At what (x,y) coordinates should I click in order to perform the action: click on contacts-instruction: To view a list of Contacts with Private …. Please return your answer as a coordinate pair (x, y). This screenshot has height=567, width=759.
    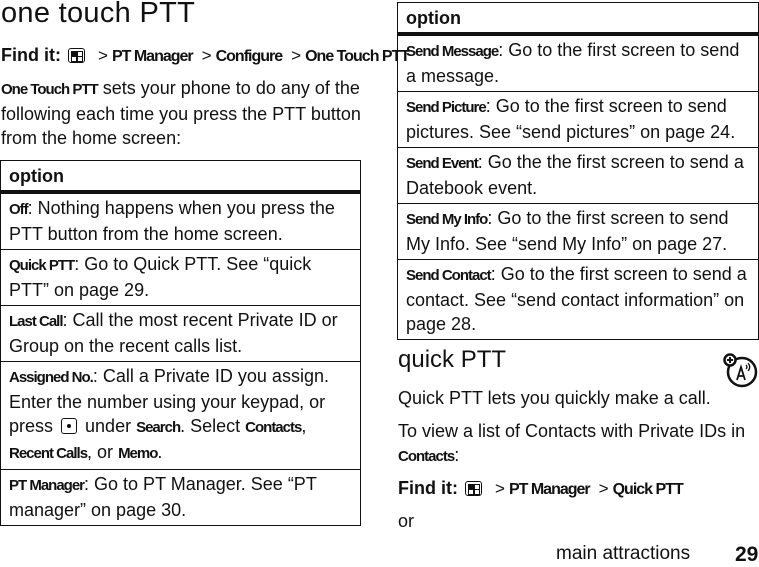
    Looking at the image, I should click on (572, 443).